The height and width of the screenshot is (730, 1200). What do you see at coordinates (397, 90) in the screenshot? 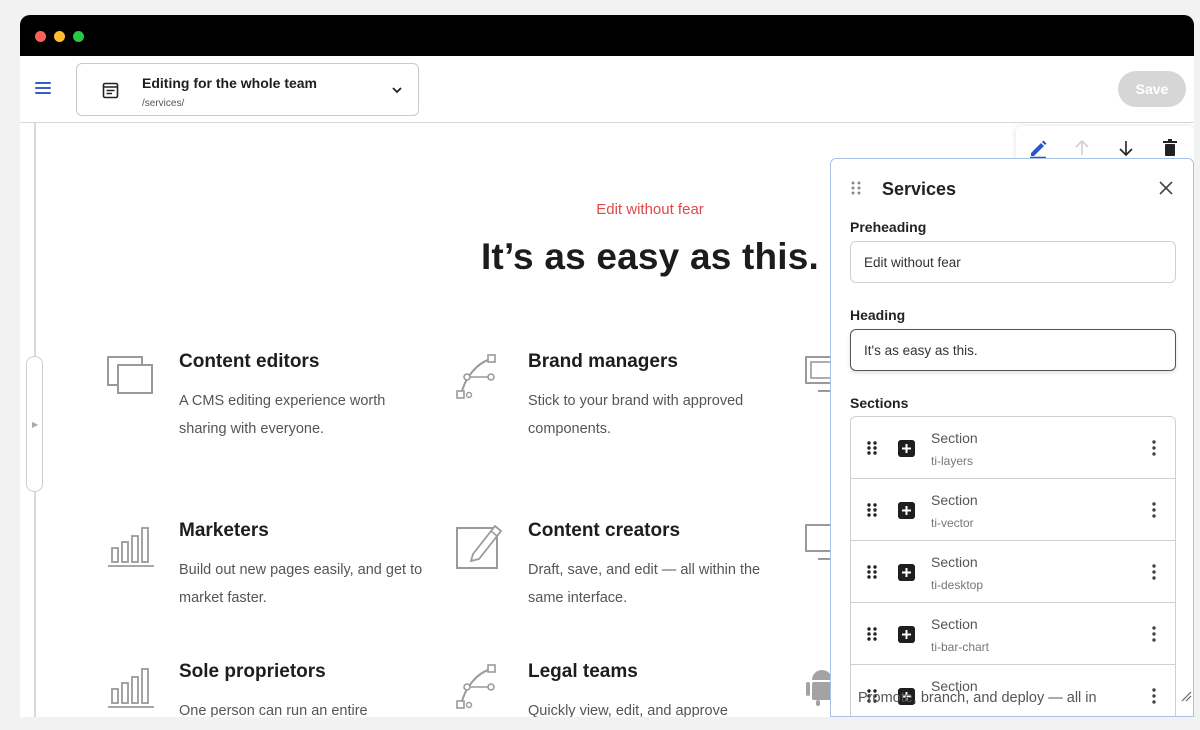
I see `chevron-down-icon` at bounding box center [397, 90].